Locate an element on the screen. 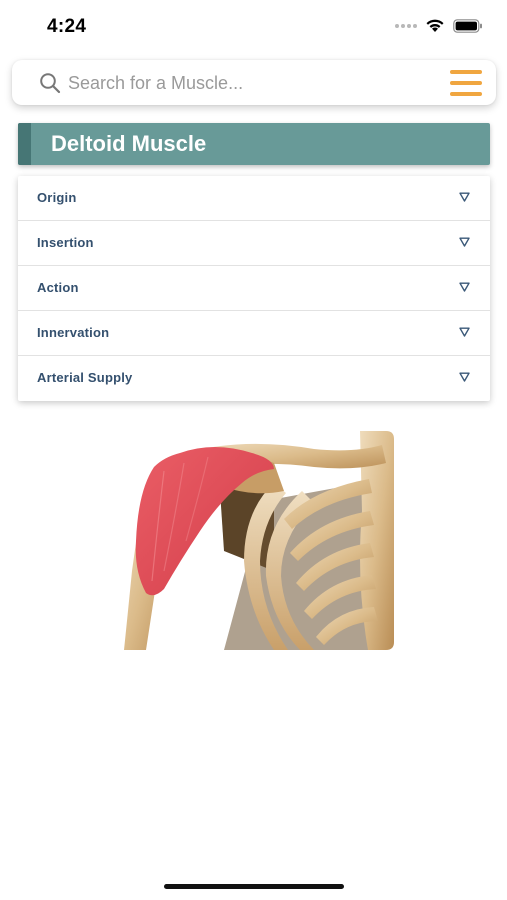  cellular-signal-icon is located at coordinates (406, 25).